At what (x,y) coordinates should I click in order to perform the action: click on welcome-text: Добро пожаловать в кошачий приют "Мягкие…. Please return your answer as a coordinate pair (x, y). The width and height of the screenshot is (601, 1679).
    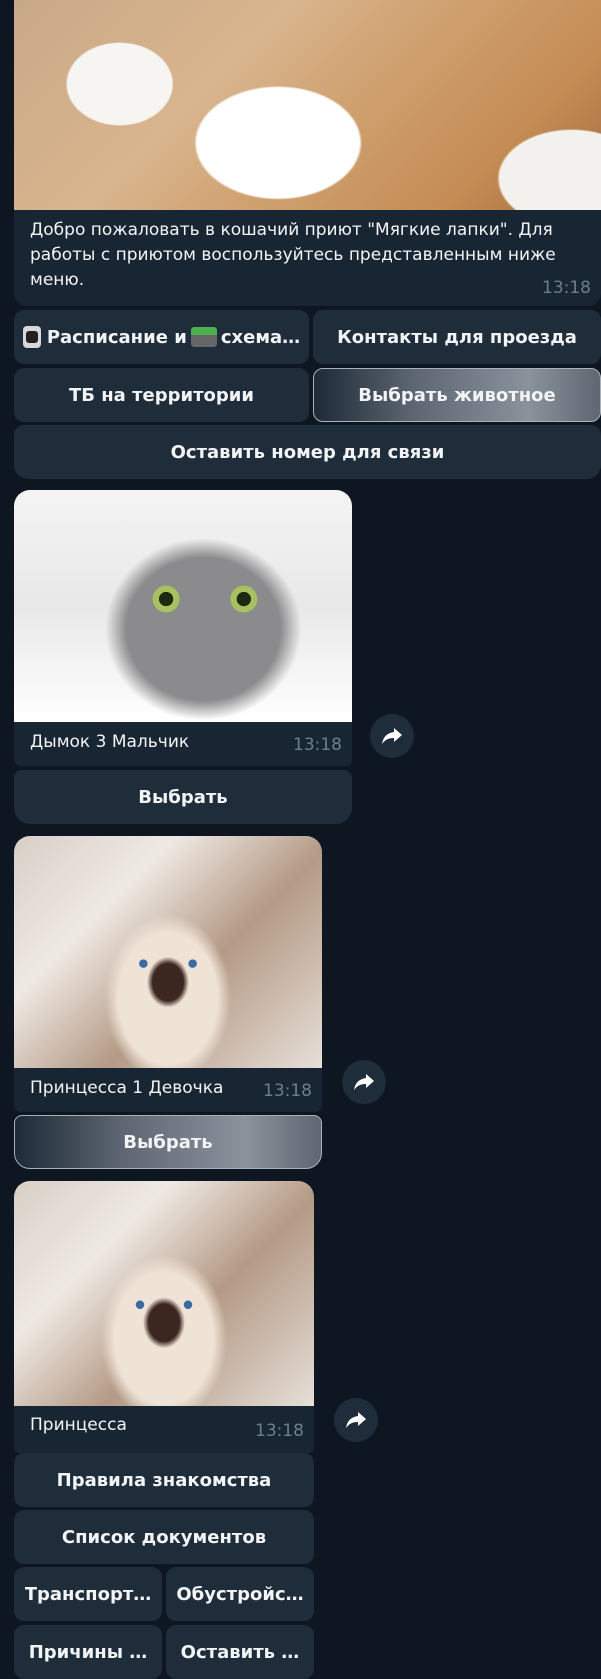
    Looking at the image, I should click on (293, 255).